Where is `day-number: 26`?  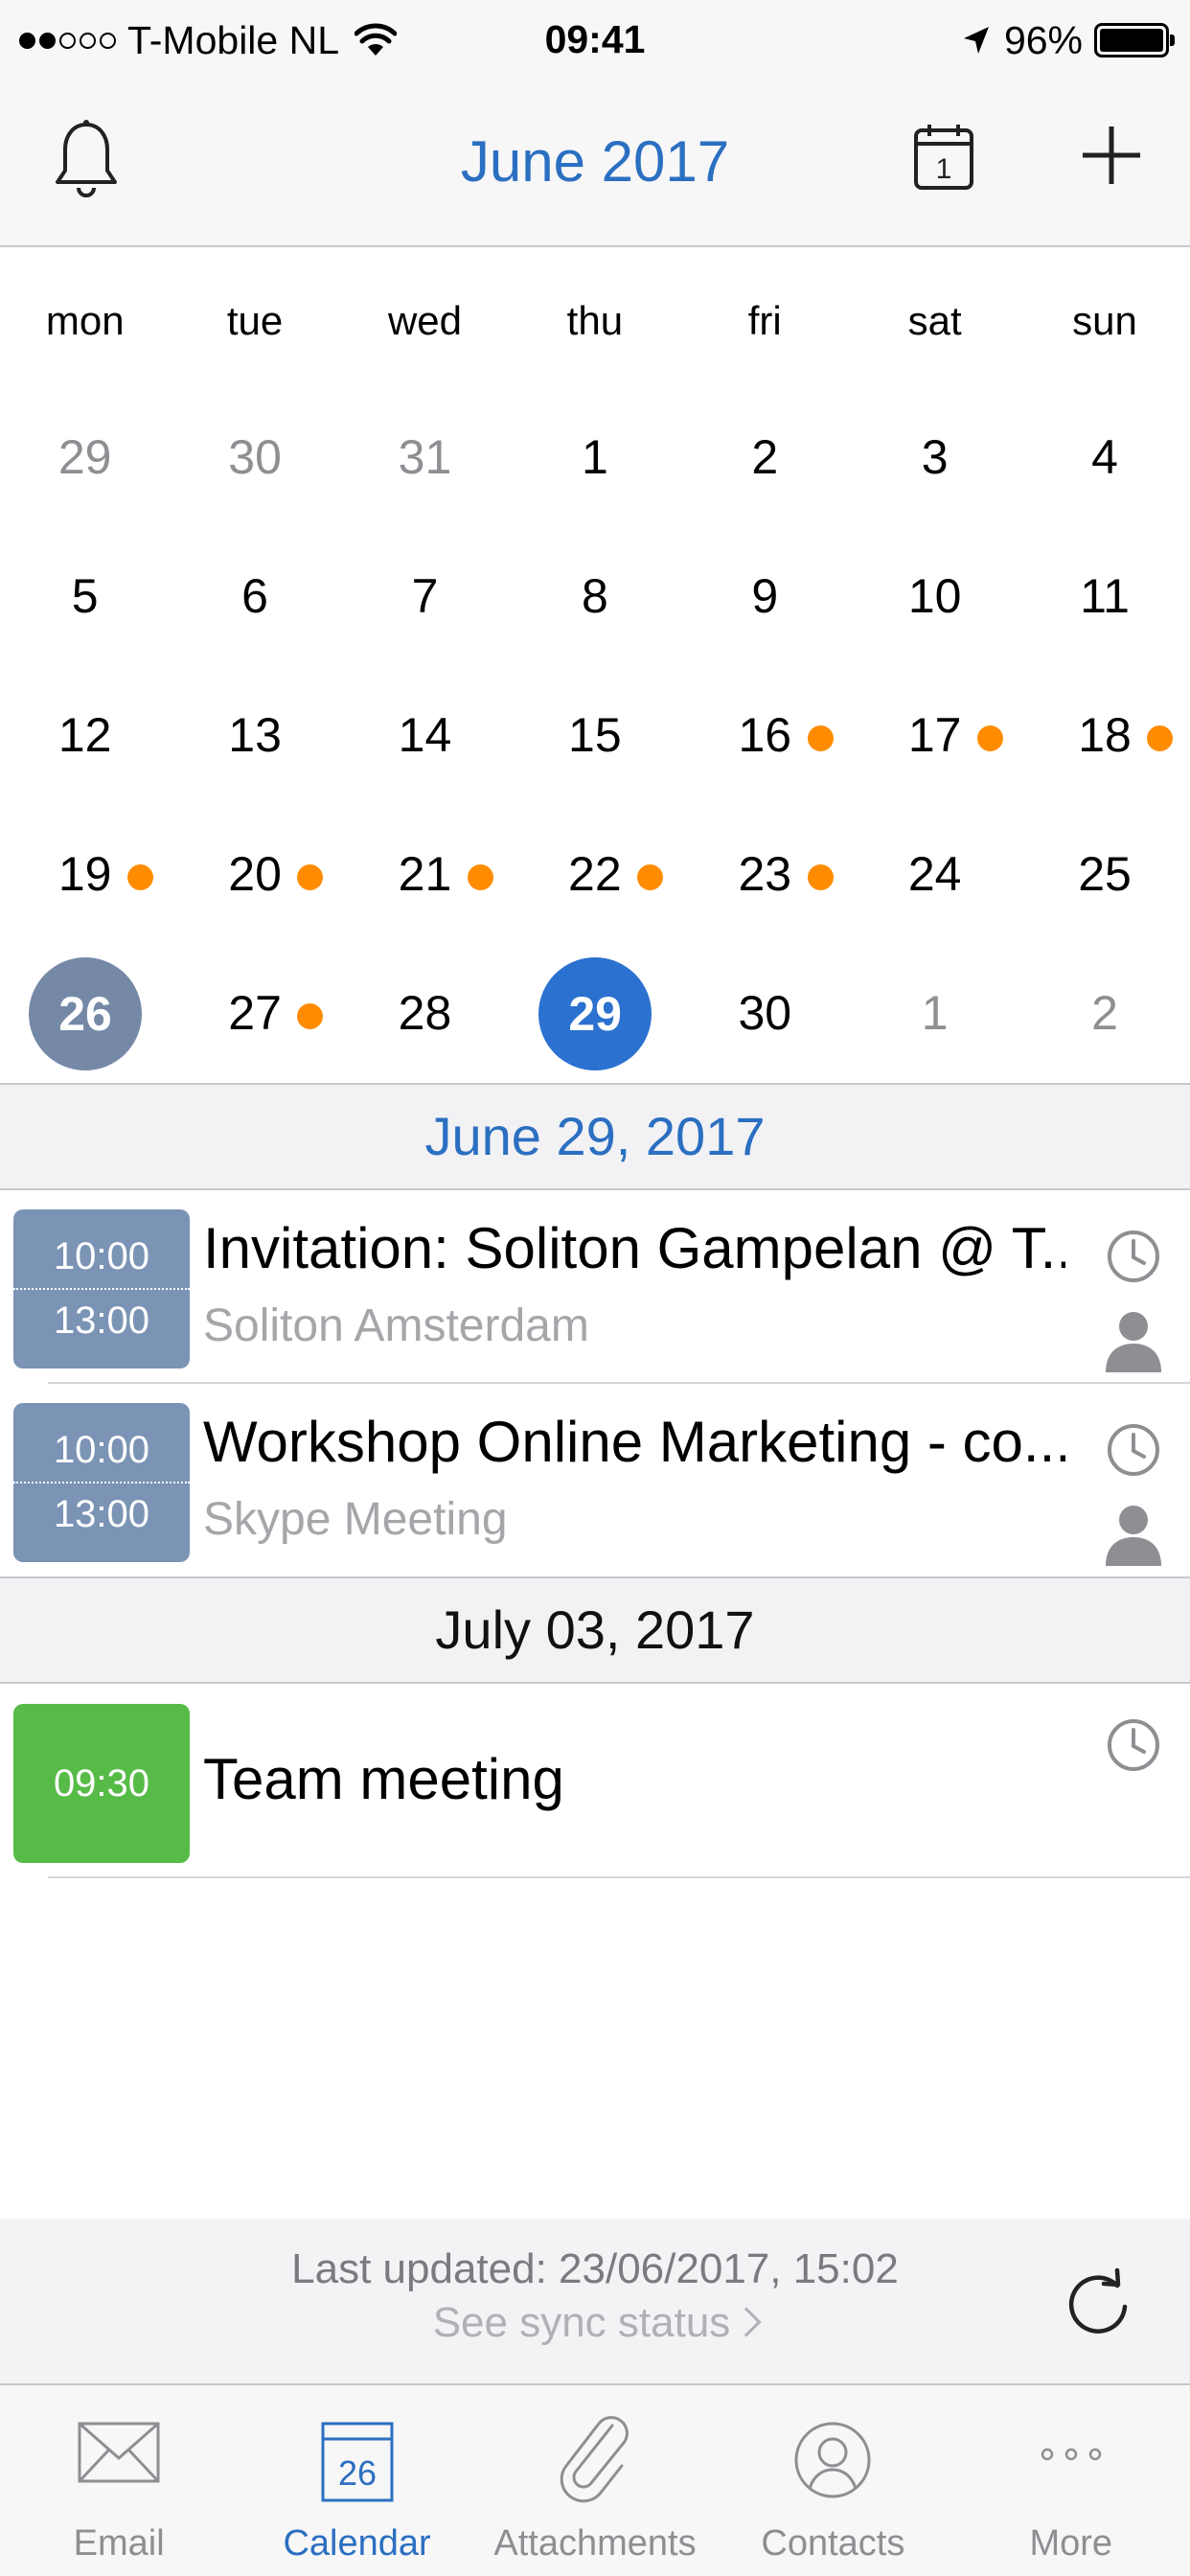
day-number: 26 is located at coordinates (86, 1013).